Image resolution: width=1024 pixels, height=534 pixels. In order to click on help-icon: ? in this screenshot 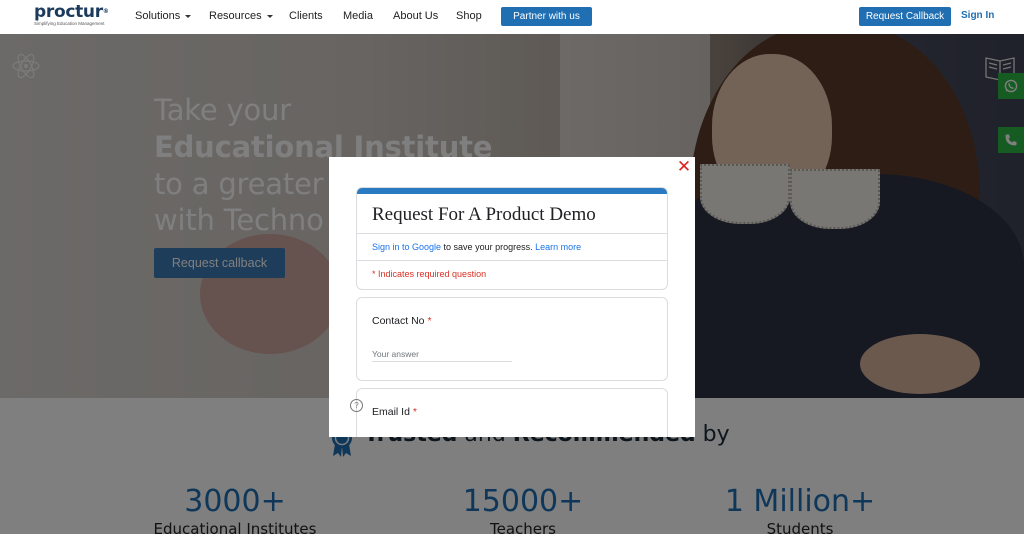, I will do `click(356, 405)`.